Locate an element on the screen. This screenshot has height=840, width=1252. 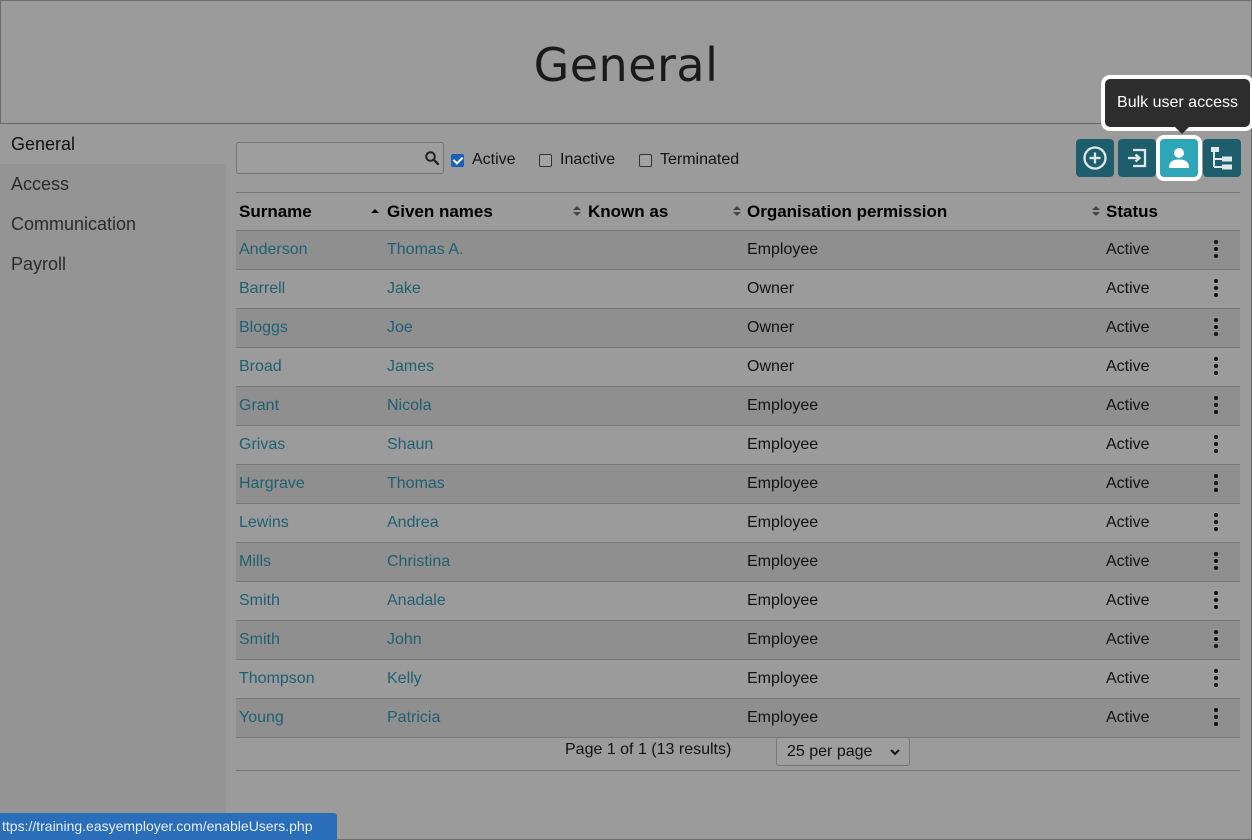
org-chart-button is located at coordinates (1222, 158).